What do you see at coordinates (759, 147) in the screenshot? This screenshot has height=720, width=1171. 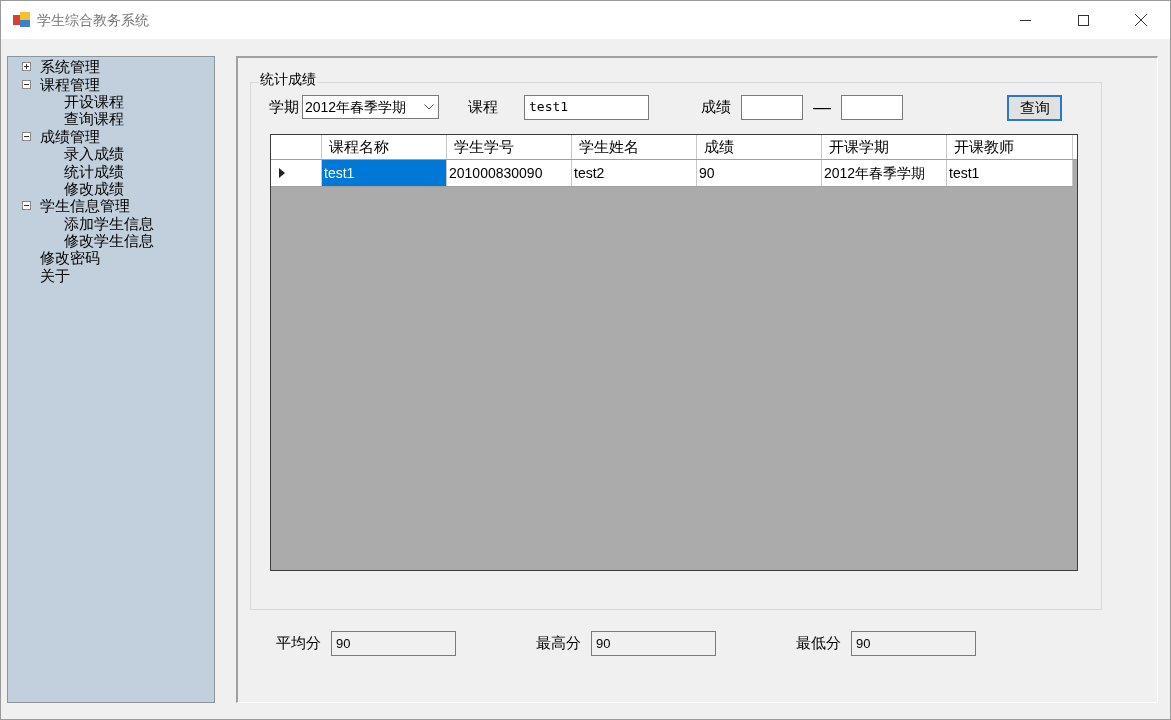 I see `column-header: 成绩` at bounding box center [759, 147].